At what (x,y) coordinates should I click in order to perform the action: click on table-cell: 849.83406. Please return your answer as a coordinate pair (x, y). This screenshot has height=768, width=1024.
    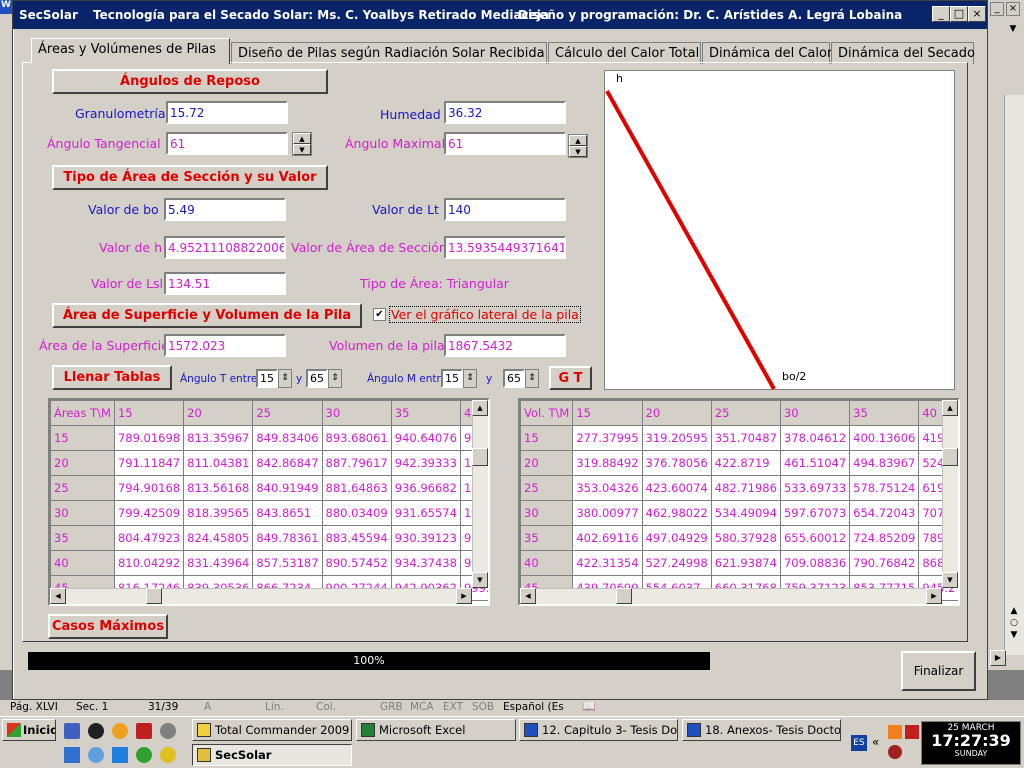
    Looking at the image, I should click on (287, 438).